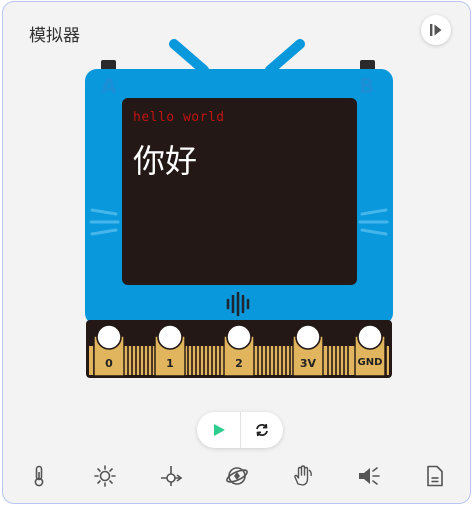 The width and height of the screenshot is (473, 507). I want to click on pin-label-gnd: GND, so click(370, 362).